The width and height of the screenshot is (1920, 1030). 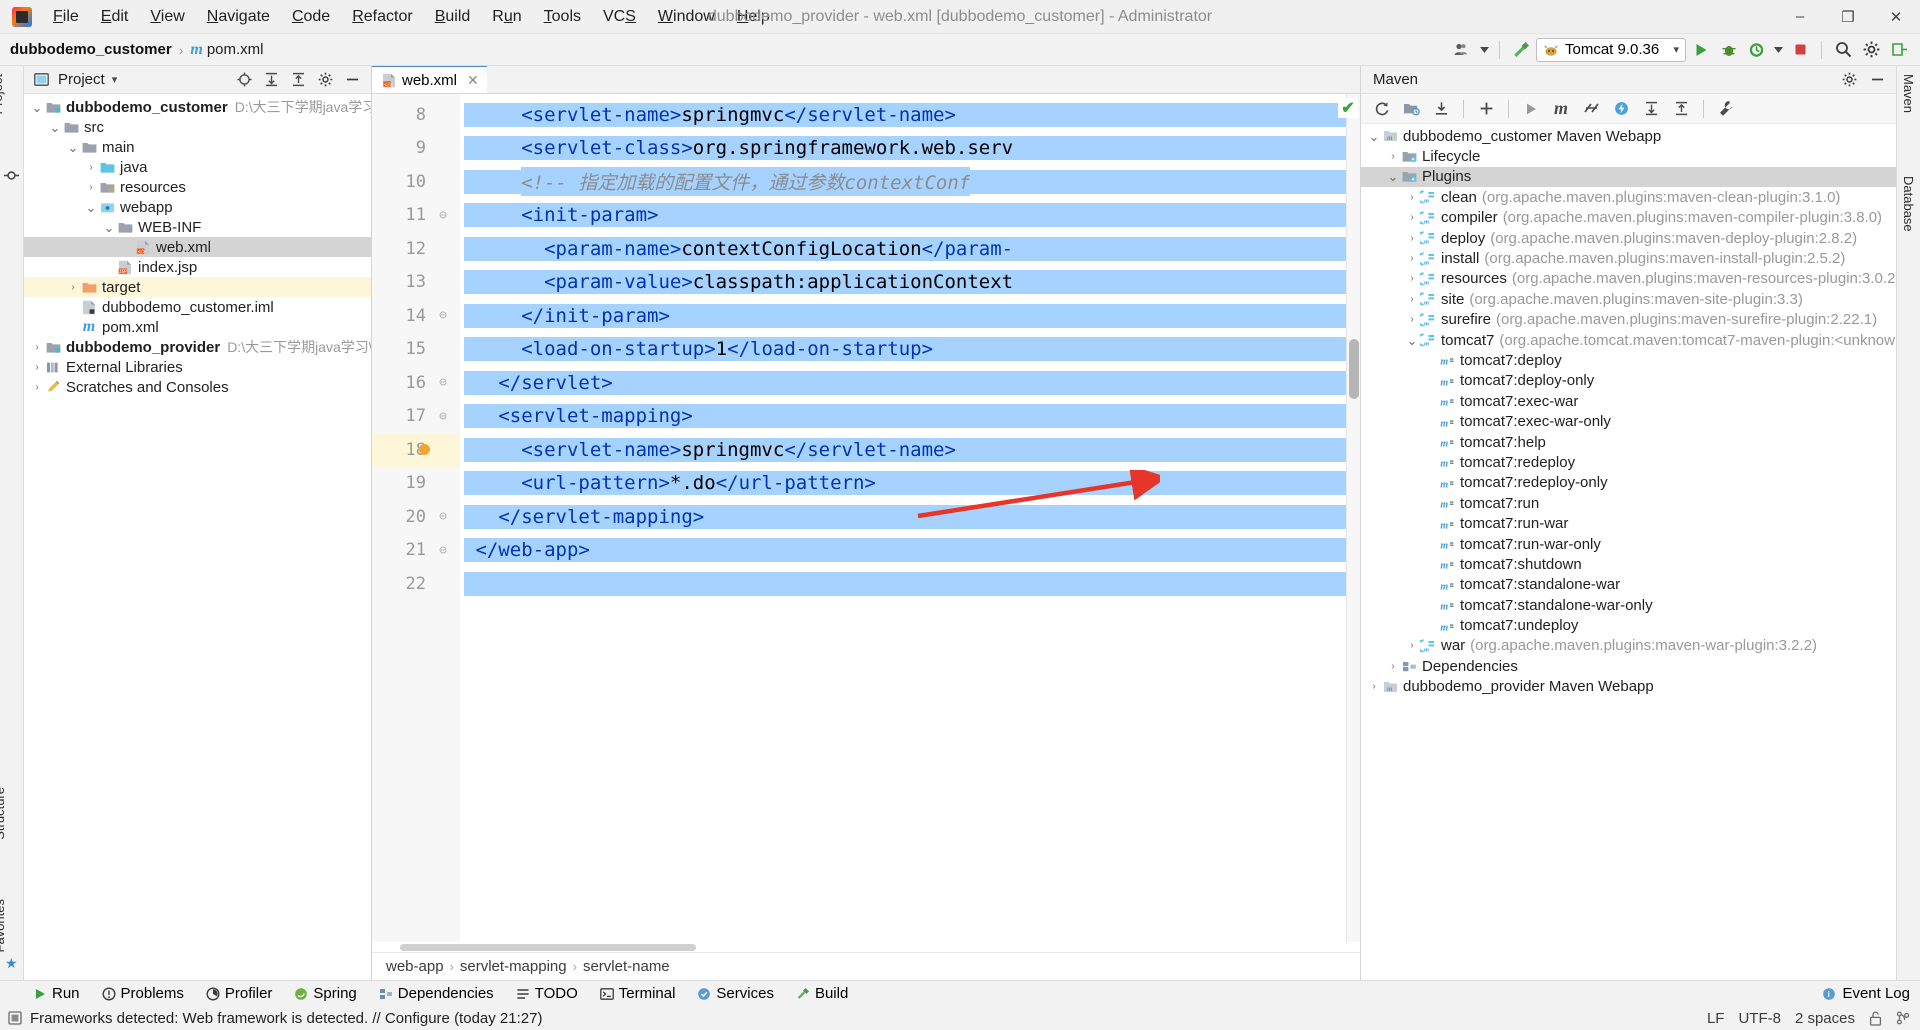 I want to click on collapse-all-maven-icon, so click(x=1681, y=109).